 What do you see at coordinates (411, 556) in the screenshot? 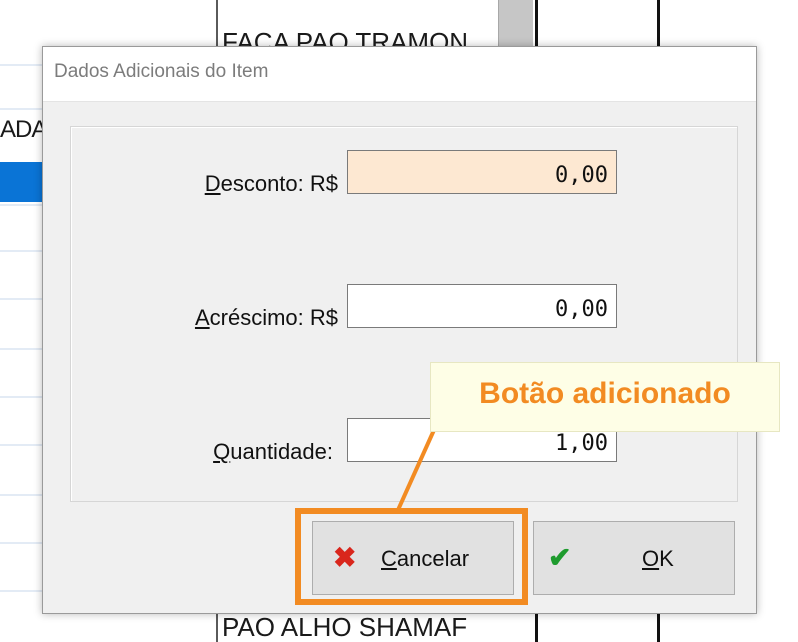
I see `annotation-highlight-box` at bounding box center [411, 556].